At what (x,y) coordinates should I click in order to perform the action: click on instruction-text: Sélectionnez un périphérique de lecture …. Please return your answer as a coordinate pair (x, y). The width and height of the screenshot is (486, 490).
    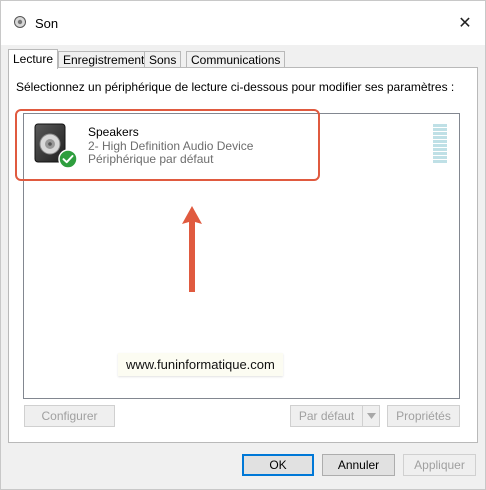
    Looking at the image, I should click on (235, 87).